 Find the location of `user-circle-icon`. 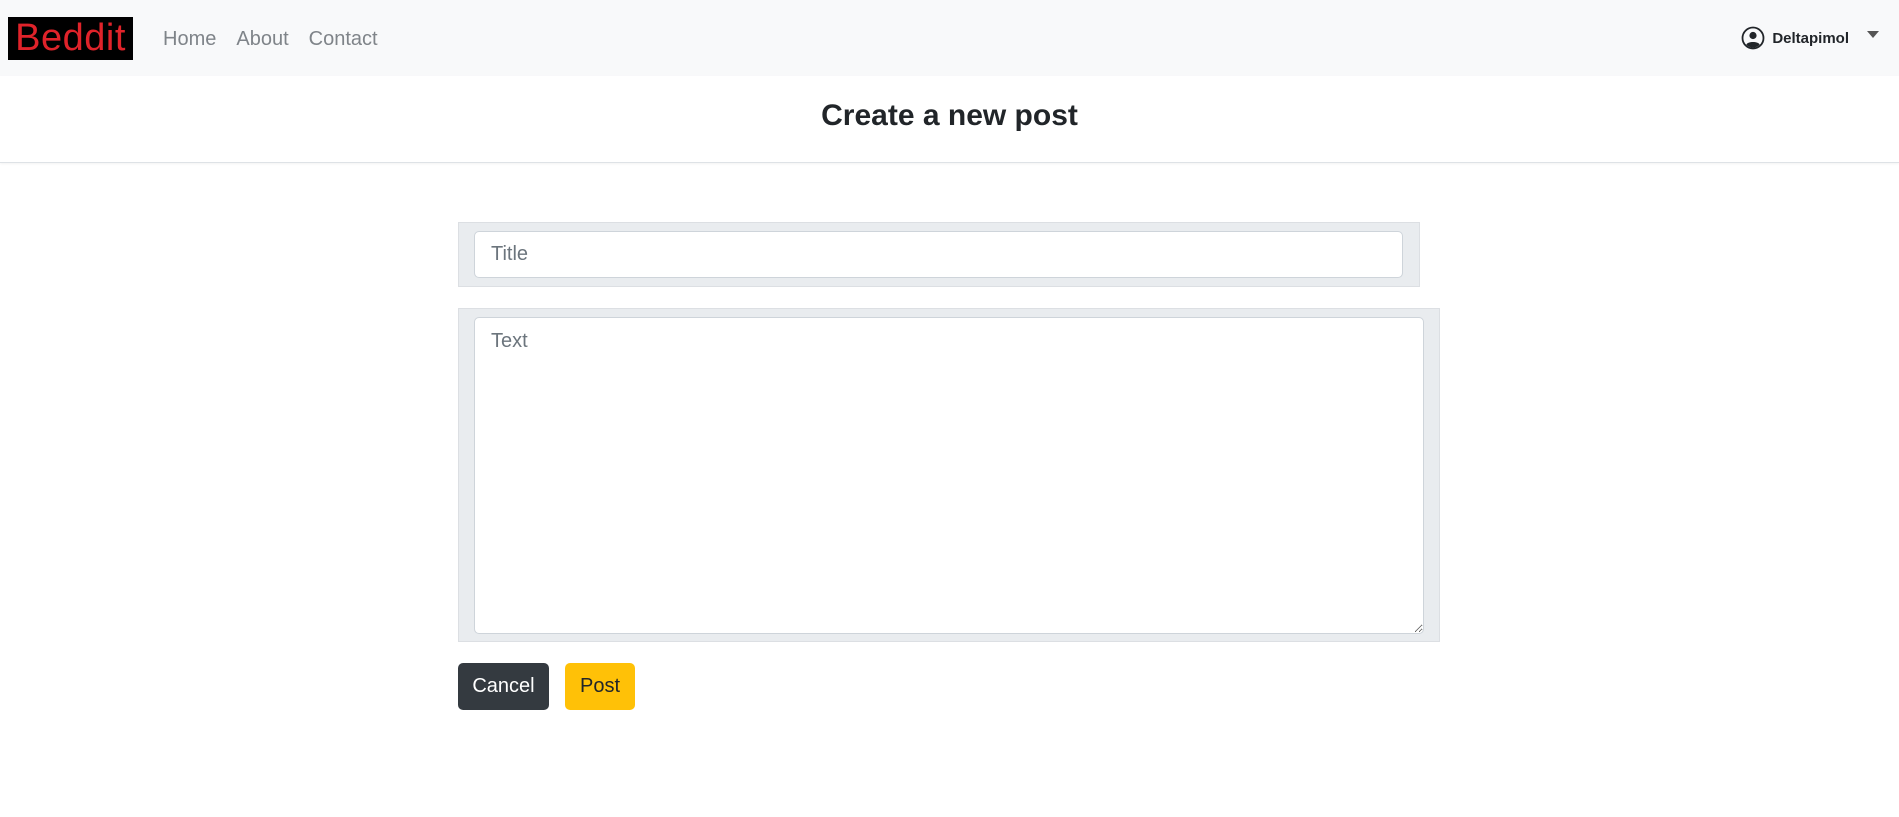

user-circle-icon is located at coordinates (1753, 38).